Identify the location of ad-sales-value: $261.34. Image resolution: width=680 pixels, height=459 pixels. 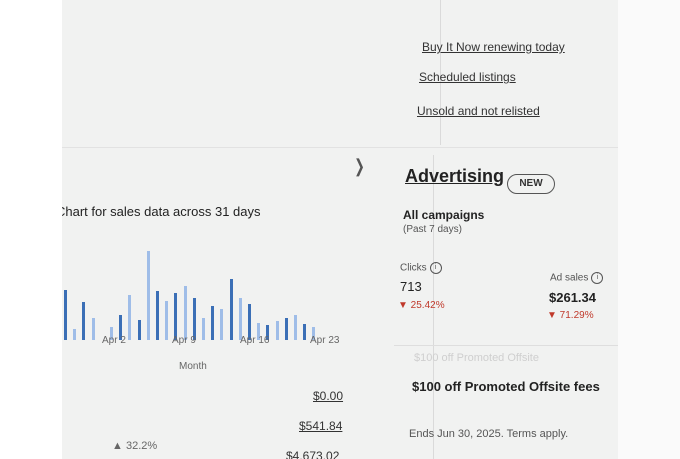
(572, 297).